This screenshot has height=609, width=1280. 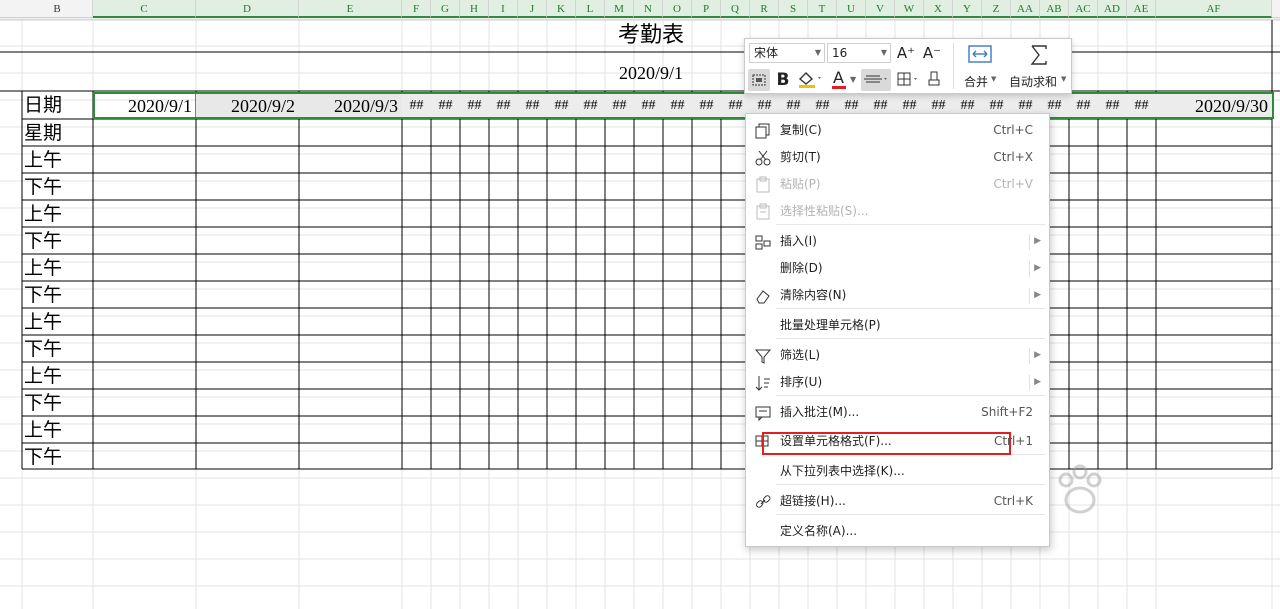 I want to click on shrink-font-button: A⁻, so click(x=932, y=53).